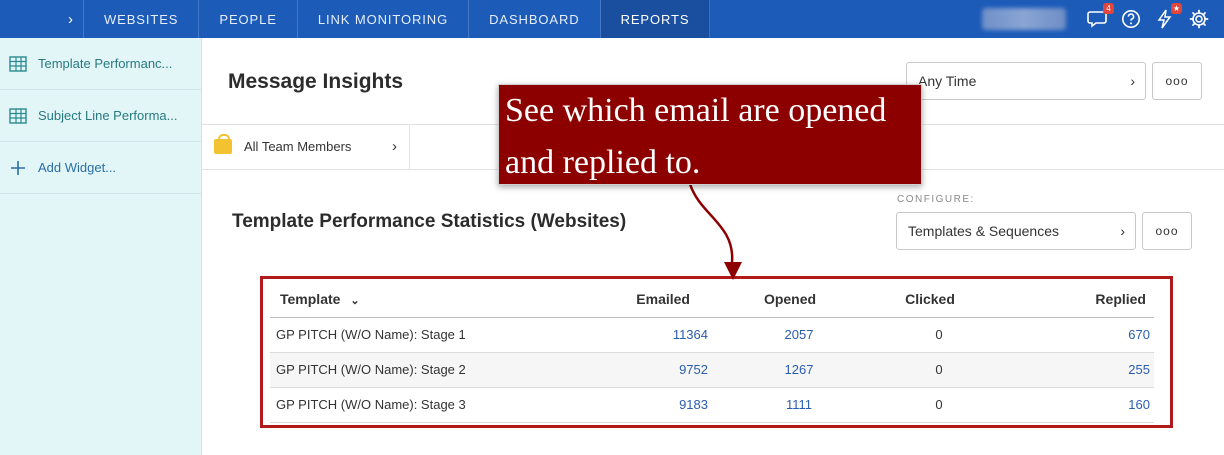  Describe the element at coordinates (1100, 16) in the screenshot. I see `messages-button: 4` at that location.